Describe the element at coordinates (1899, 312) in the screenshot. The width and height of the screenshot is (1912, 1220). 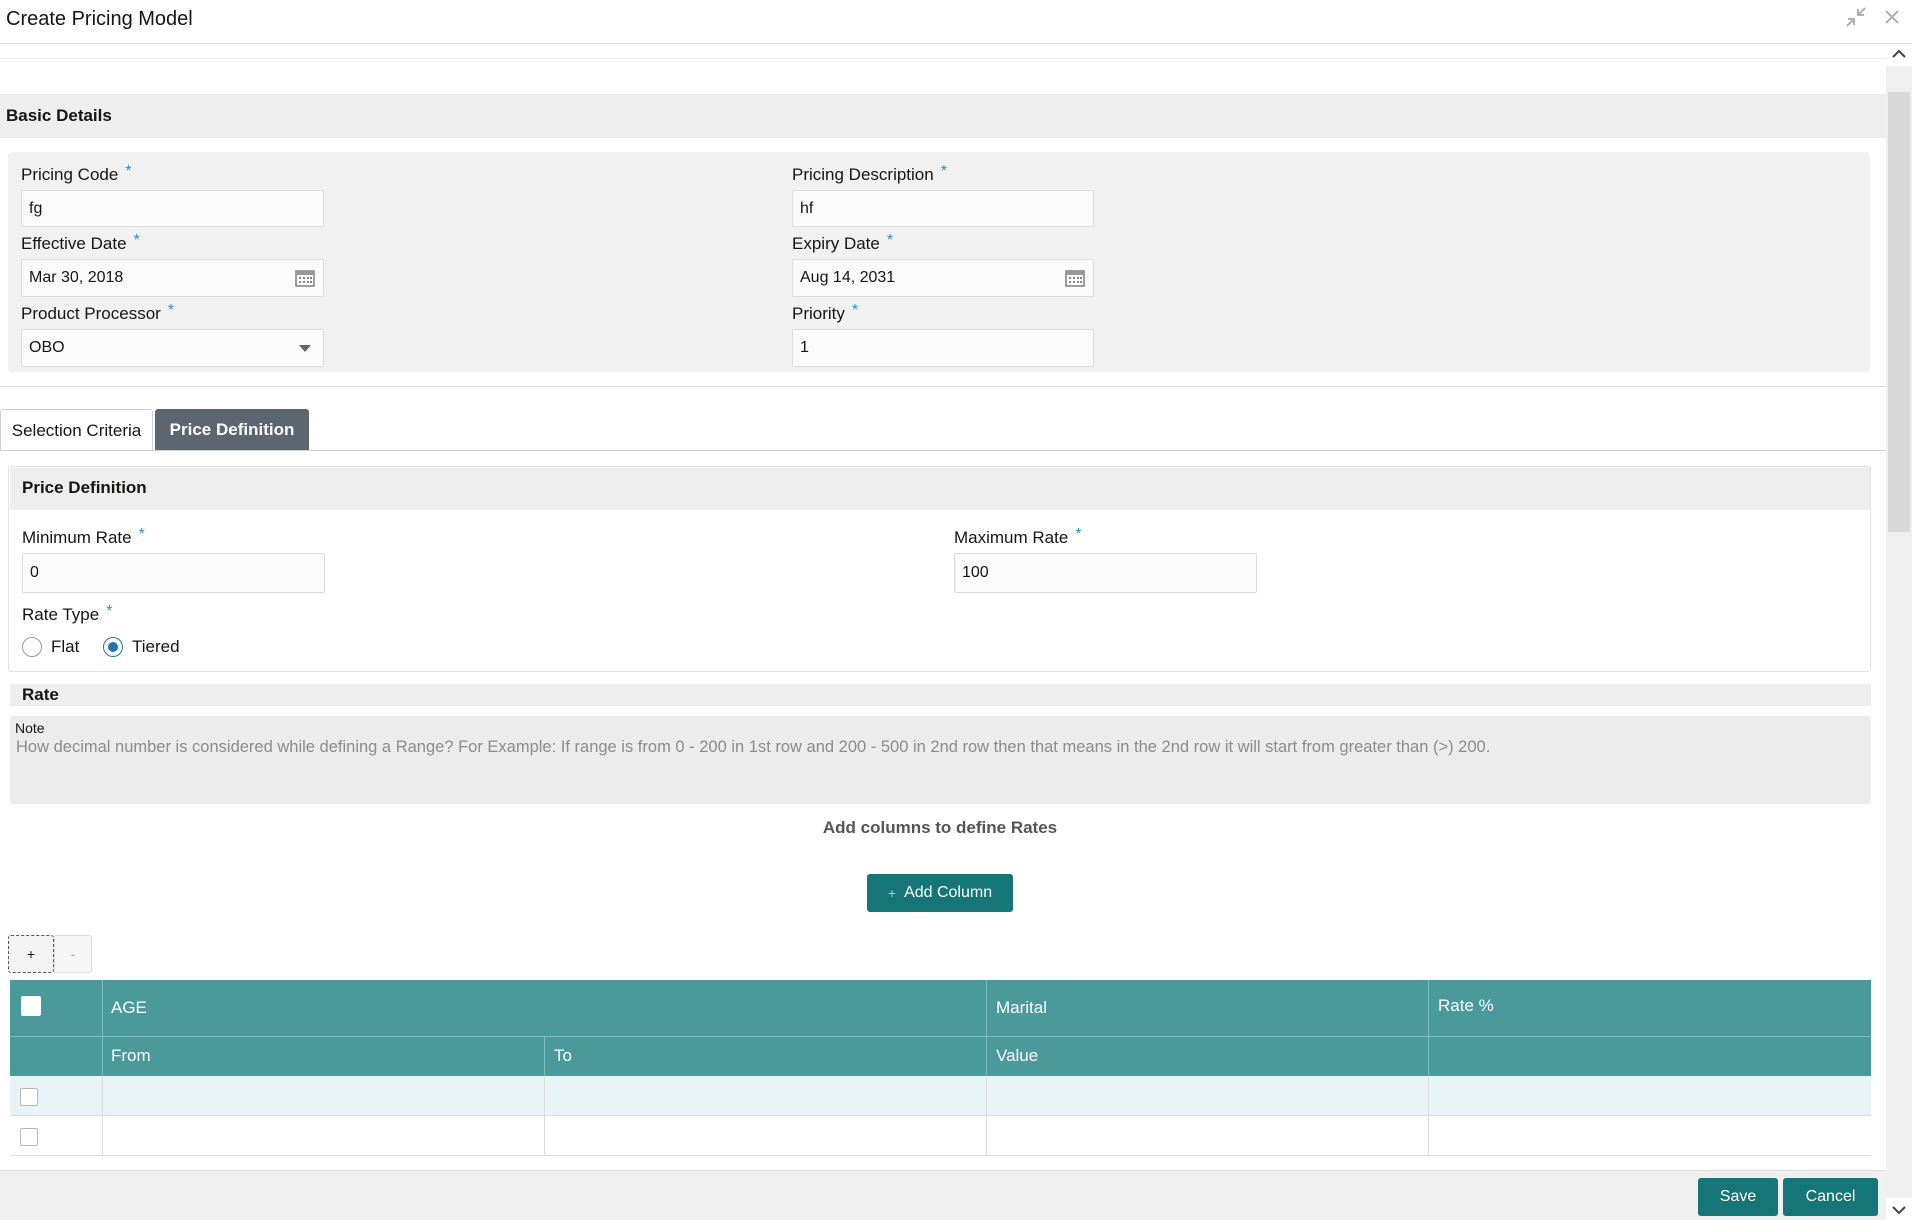
I see `scroll-thumb` at that location.